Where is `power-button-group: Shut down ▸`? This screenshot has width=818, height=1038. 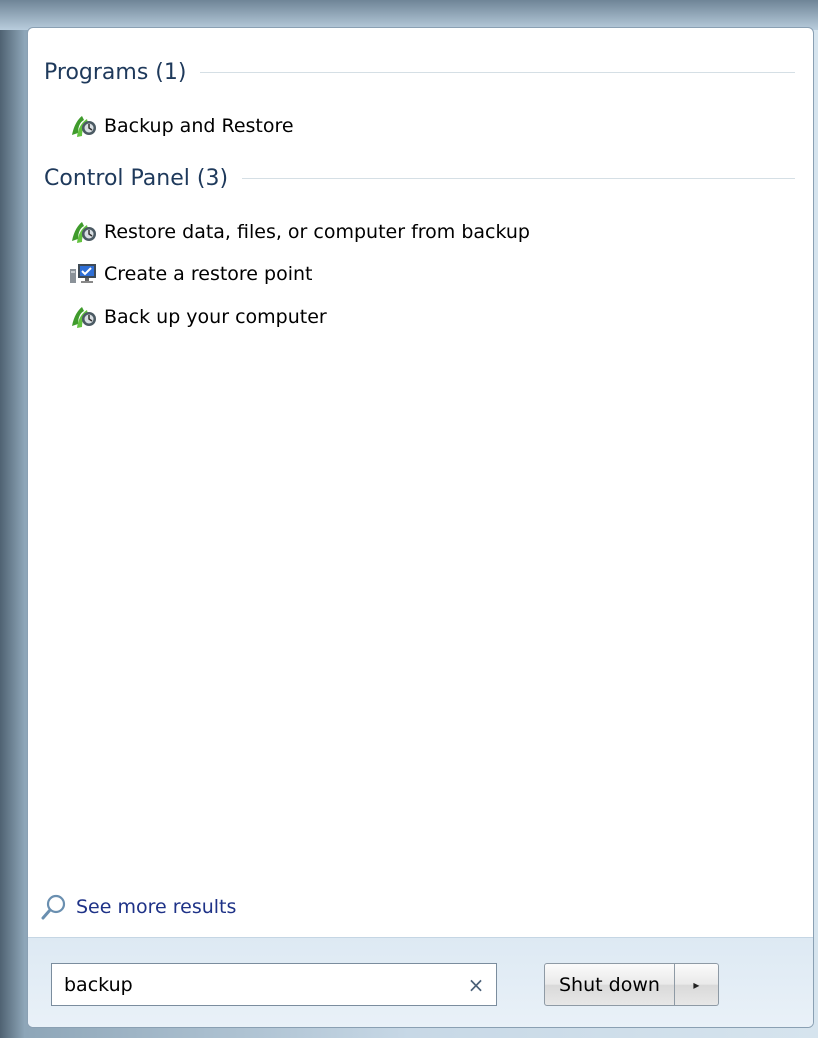
power-button-group: Shut down ▸ is located at coordinates (631, 984).